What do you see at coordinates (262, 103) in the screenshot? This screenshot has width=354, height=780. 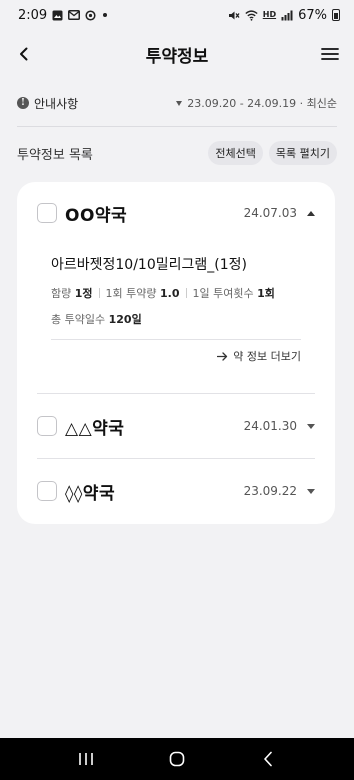 I see `period-label: 23.09.20 - 24.09.19 · 최신순` at bounding box center [262, 103].